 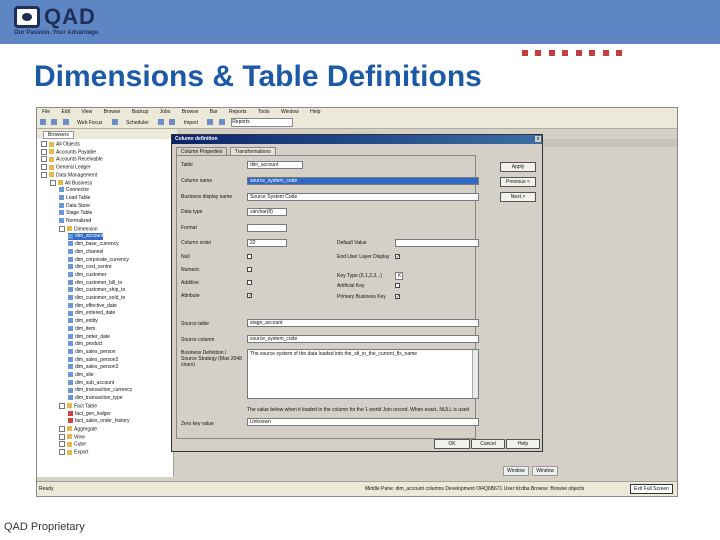 What do you see at coordinates (95, 398) in the screenshot?
I see `tree-item: dim_transaction_type` at bounding box center [95, 398].